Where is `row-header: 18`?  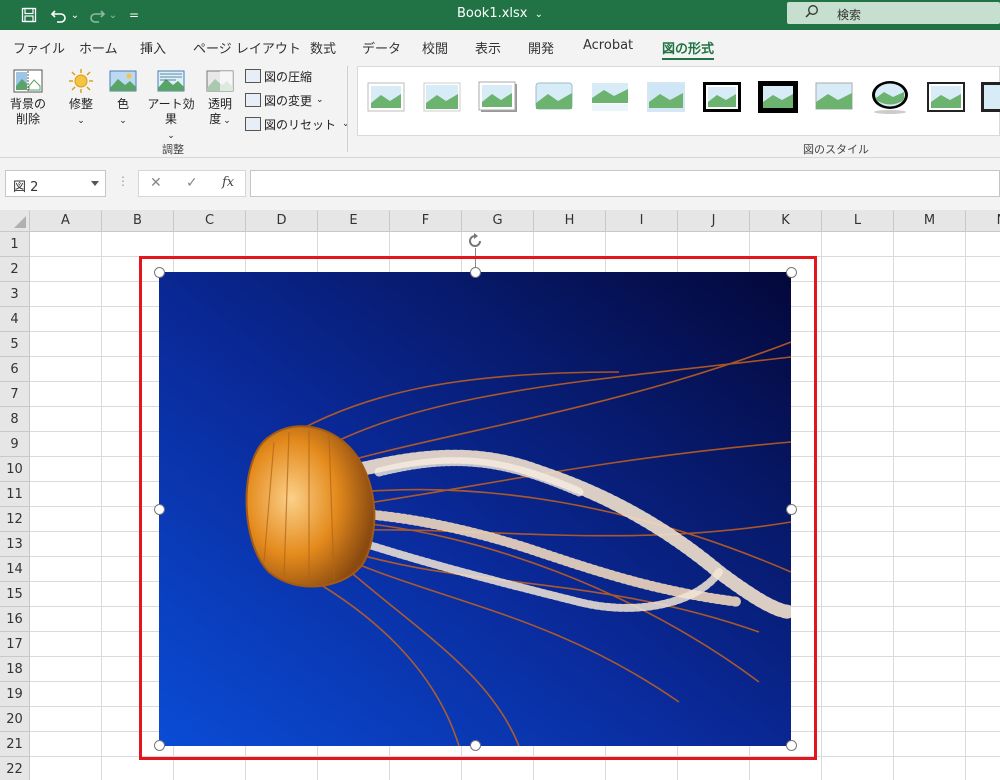
row-header: 18 is located at coordinates (15, 669).